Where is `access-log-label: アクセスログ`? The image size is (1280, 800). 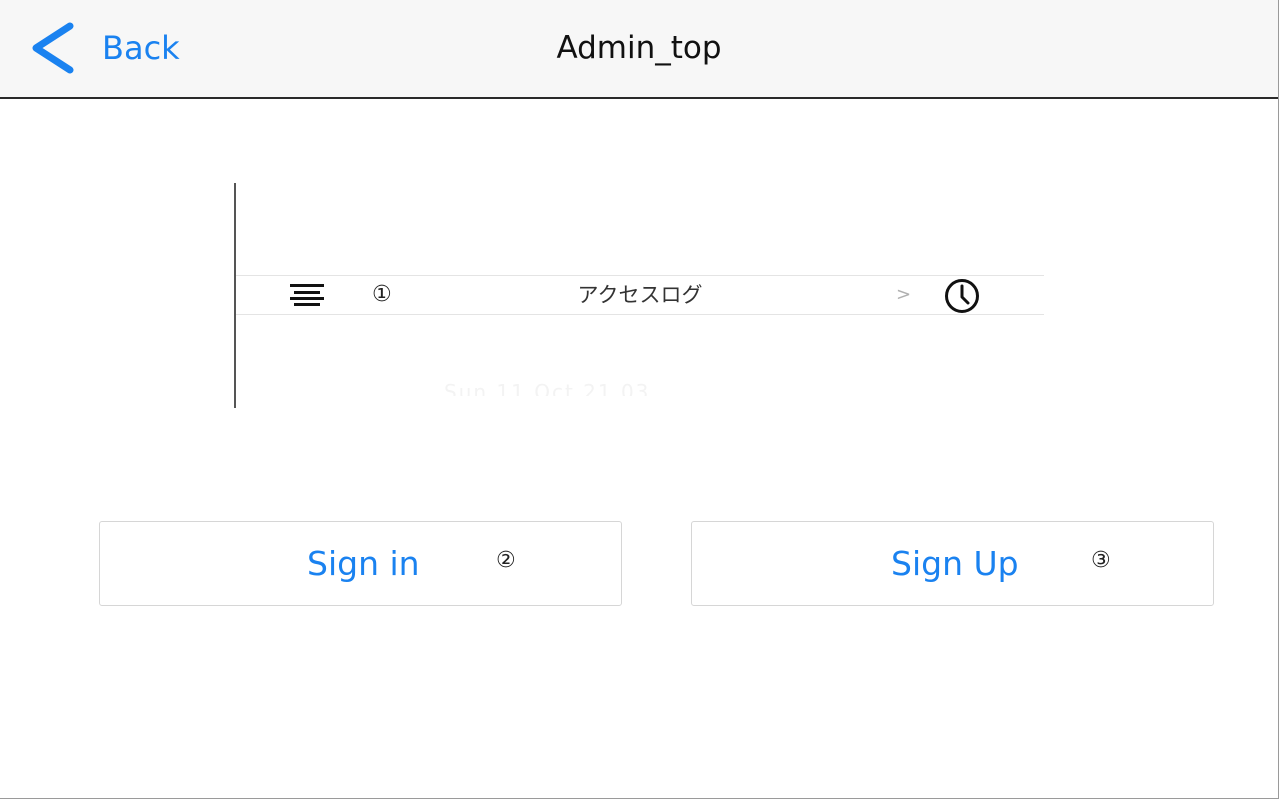 access-log-label: アクセスログ is located at coordinates (640, 295).